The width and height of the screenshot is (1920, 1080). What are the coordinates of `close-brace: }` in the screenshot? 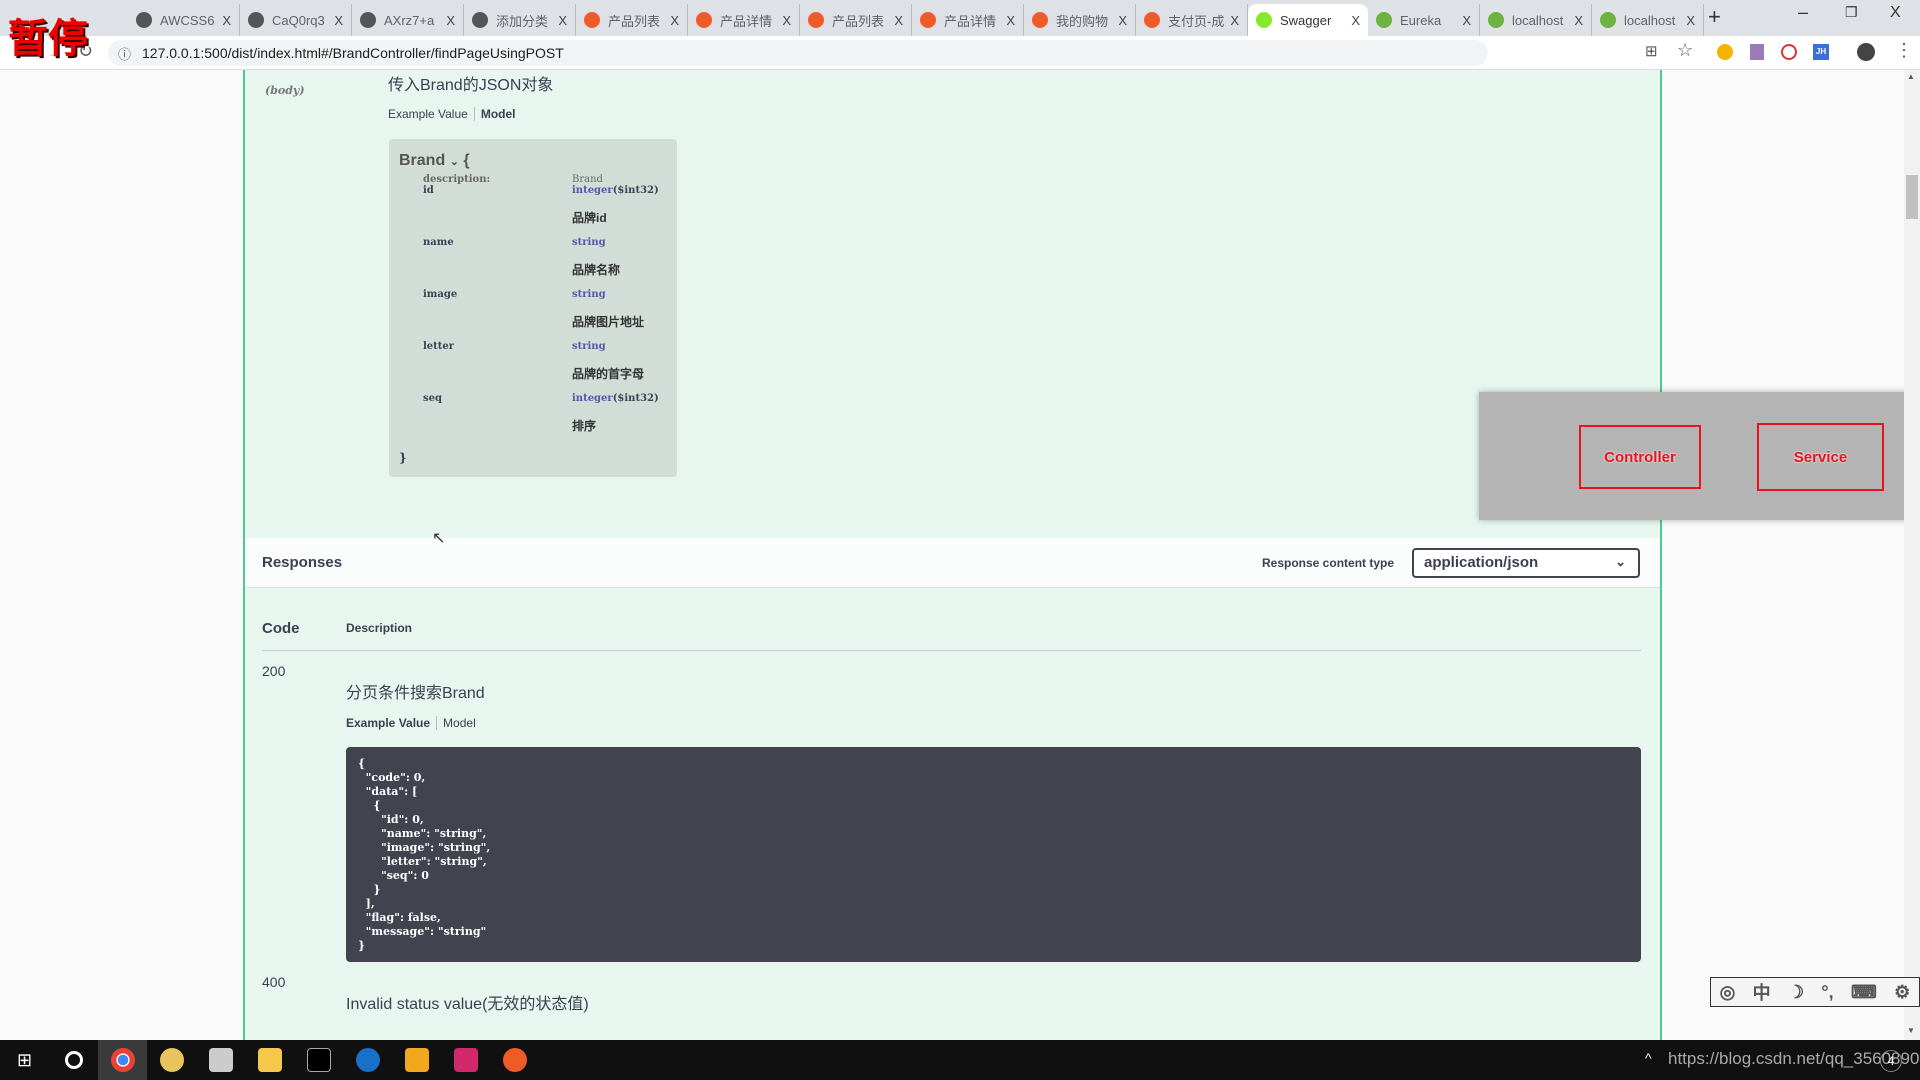 It's located at (403, 458).